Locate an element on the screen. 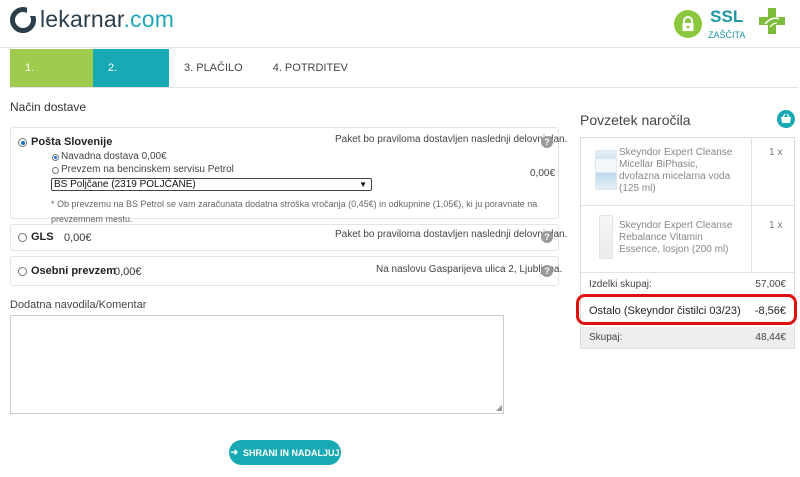 The height and width of the screenshot is (477, 800). pickup-name: Osebni prevzem is located at coordinates (73, 271).